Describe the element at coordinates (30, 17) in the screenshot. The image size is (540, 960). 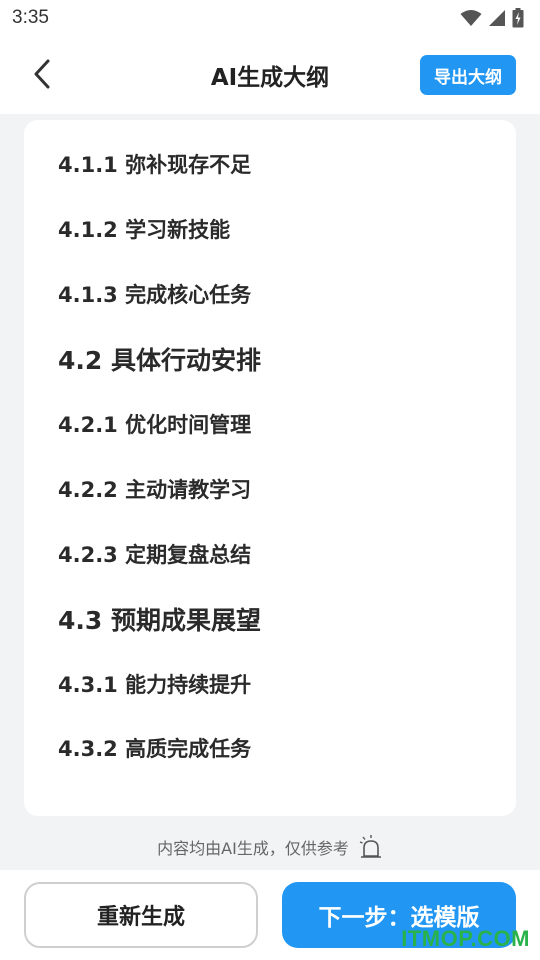
I see `status-time: 3:35` at that location.